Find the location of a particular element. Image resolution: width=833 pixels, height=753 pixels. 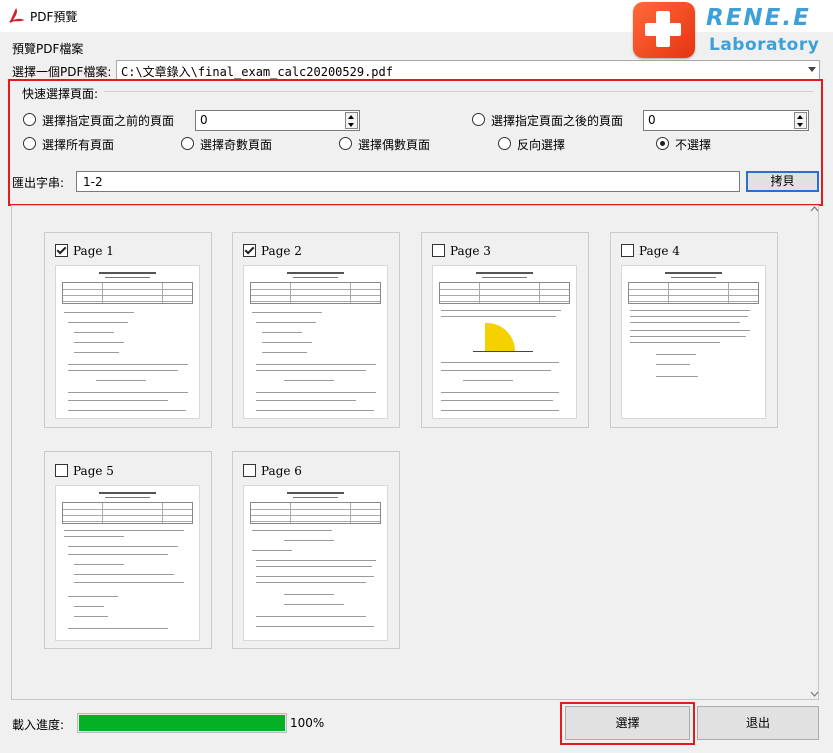

before-page-label: 選擇指定頁面之前的頁面 is located at coordinates (108, 121).